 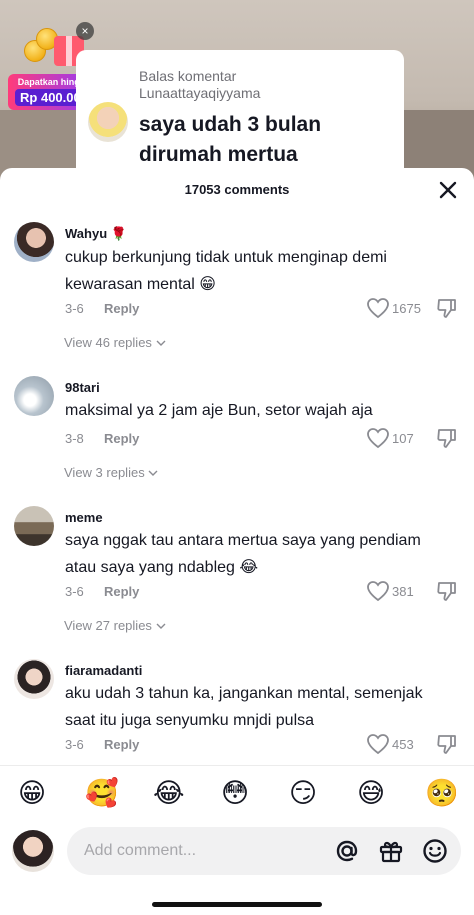 What do you see at coordinates (85, 31) in the screenshot?
I see `reward-close-button: ×` at bounding box center [85, 31].